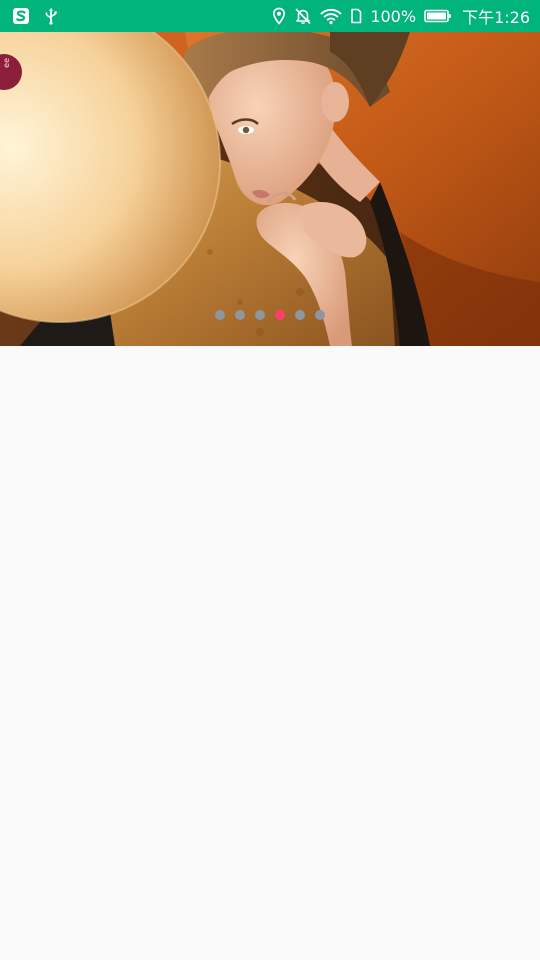  What do you see at coordinates (496, 17) in the screenshot?
I see `status-clock: 下午1:26` at bounding box center [496, 17].